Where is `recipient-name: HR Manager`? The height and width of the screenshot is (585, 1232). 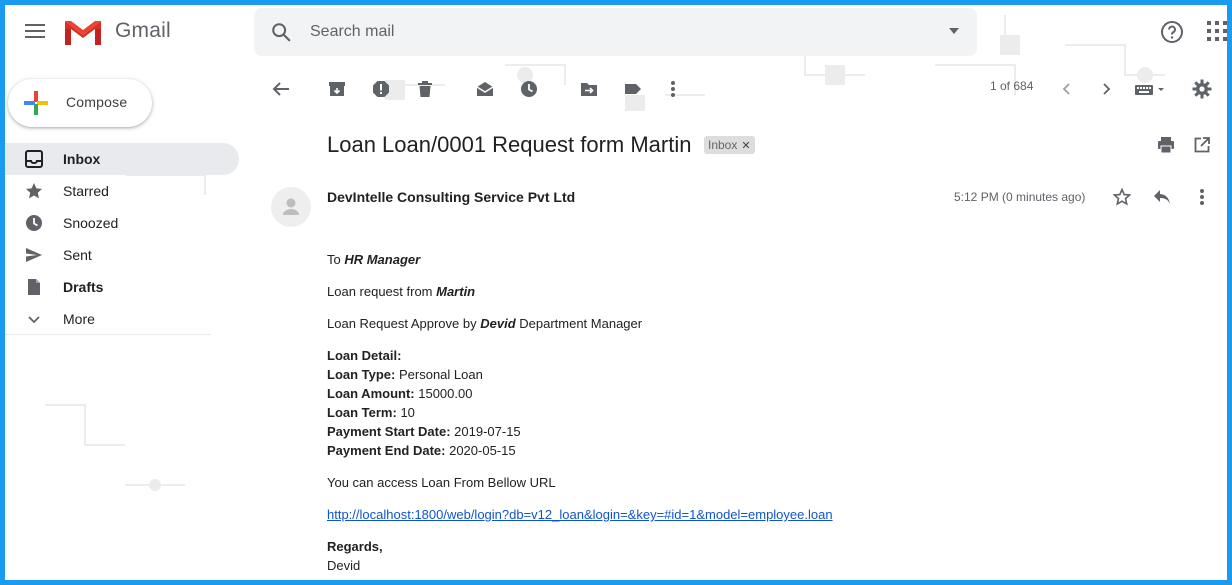
recipient-name: HR Manager is located at coordinates (382, 259).